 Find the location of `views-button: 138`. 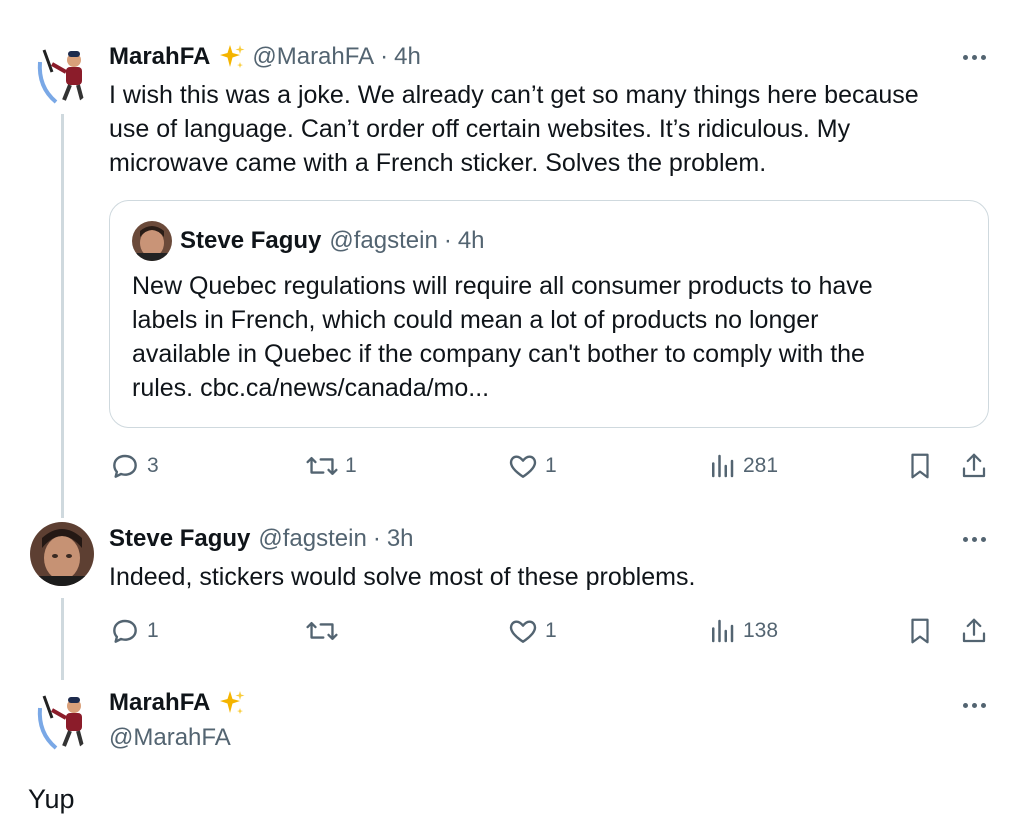

views-button: 138 is located at coordinates (742, 631).